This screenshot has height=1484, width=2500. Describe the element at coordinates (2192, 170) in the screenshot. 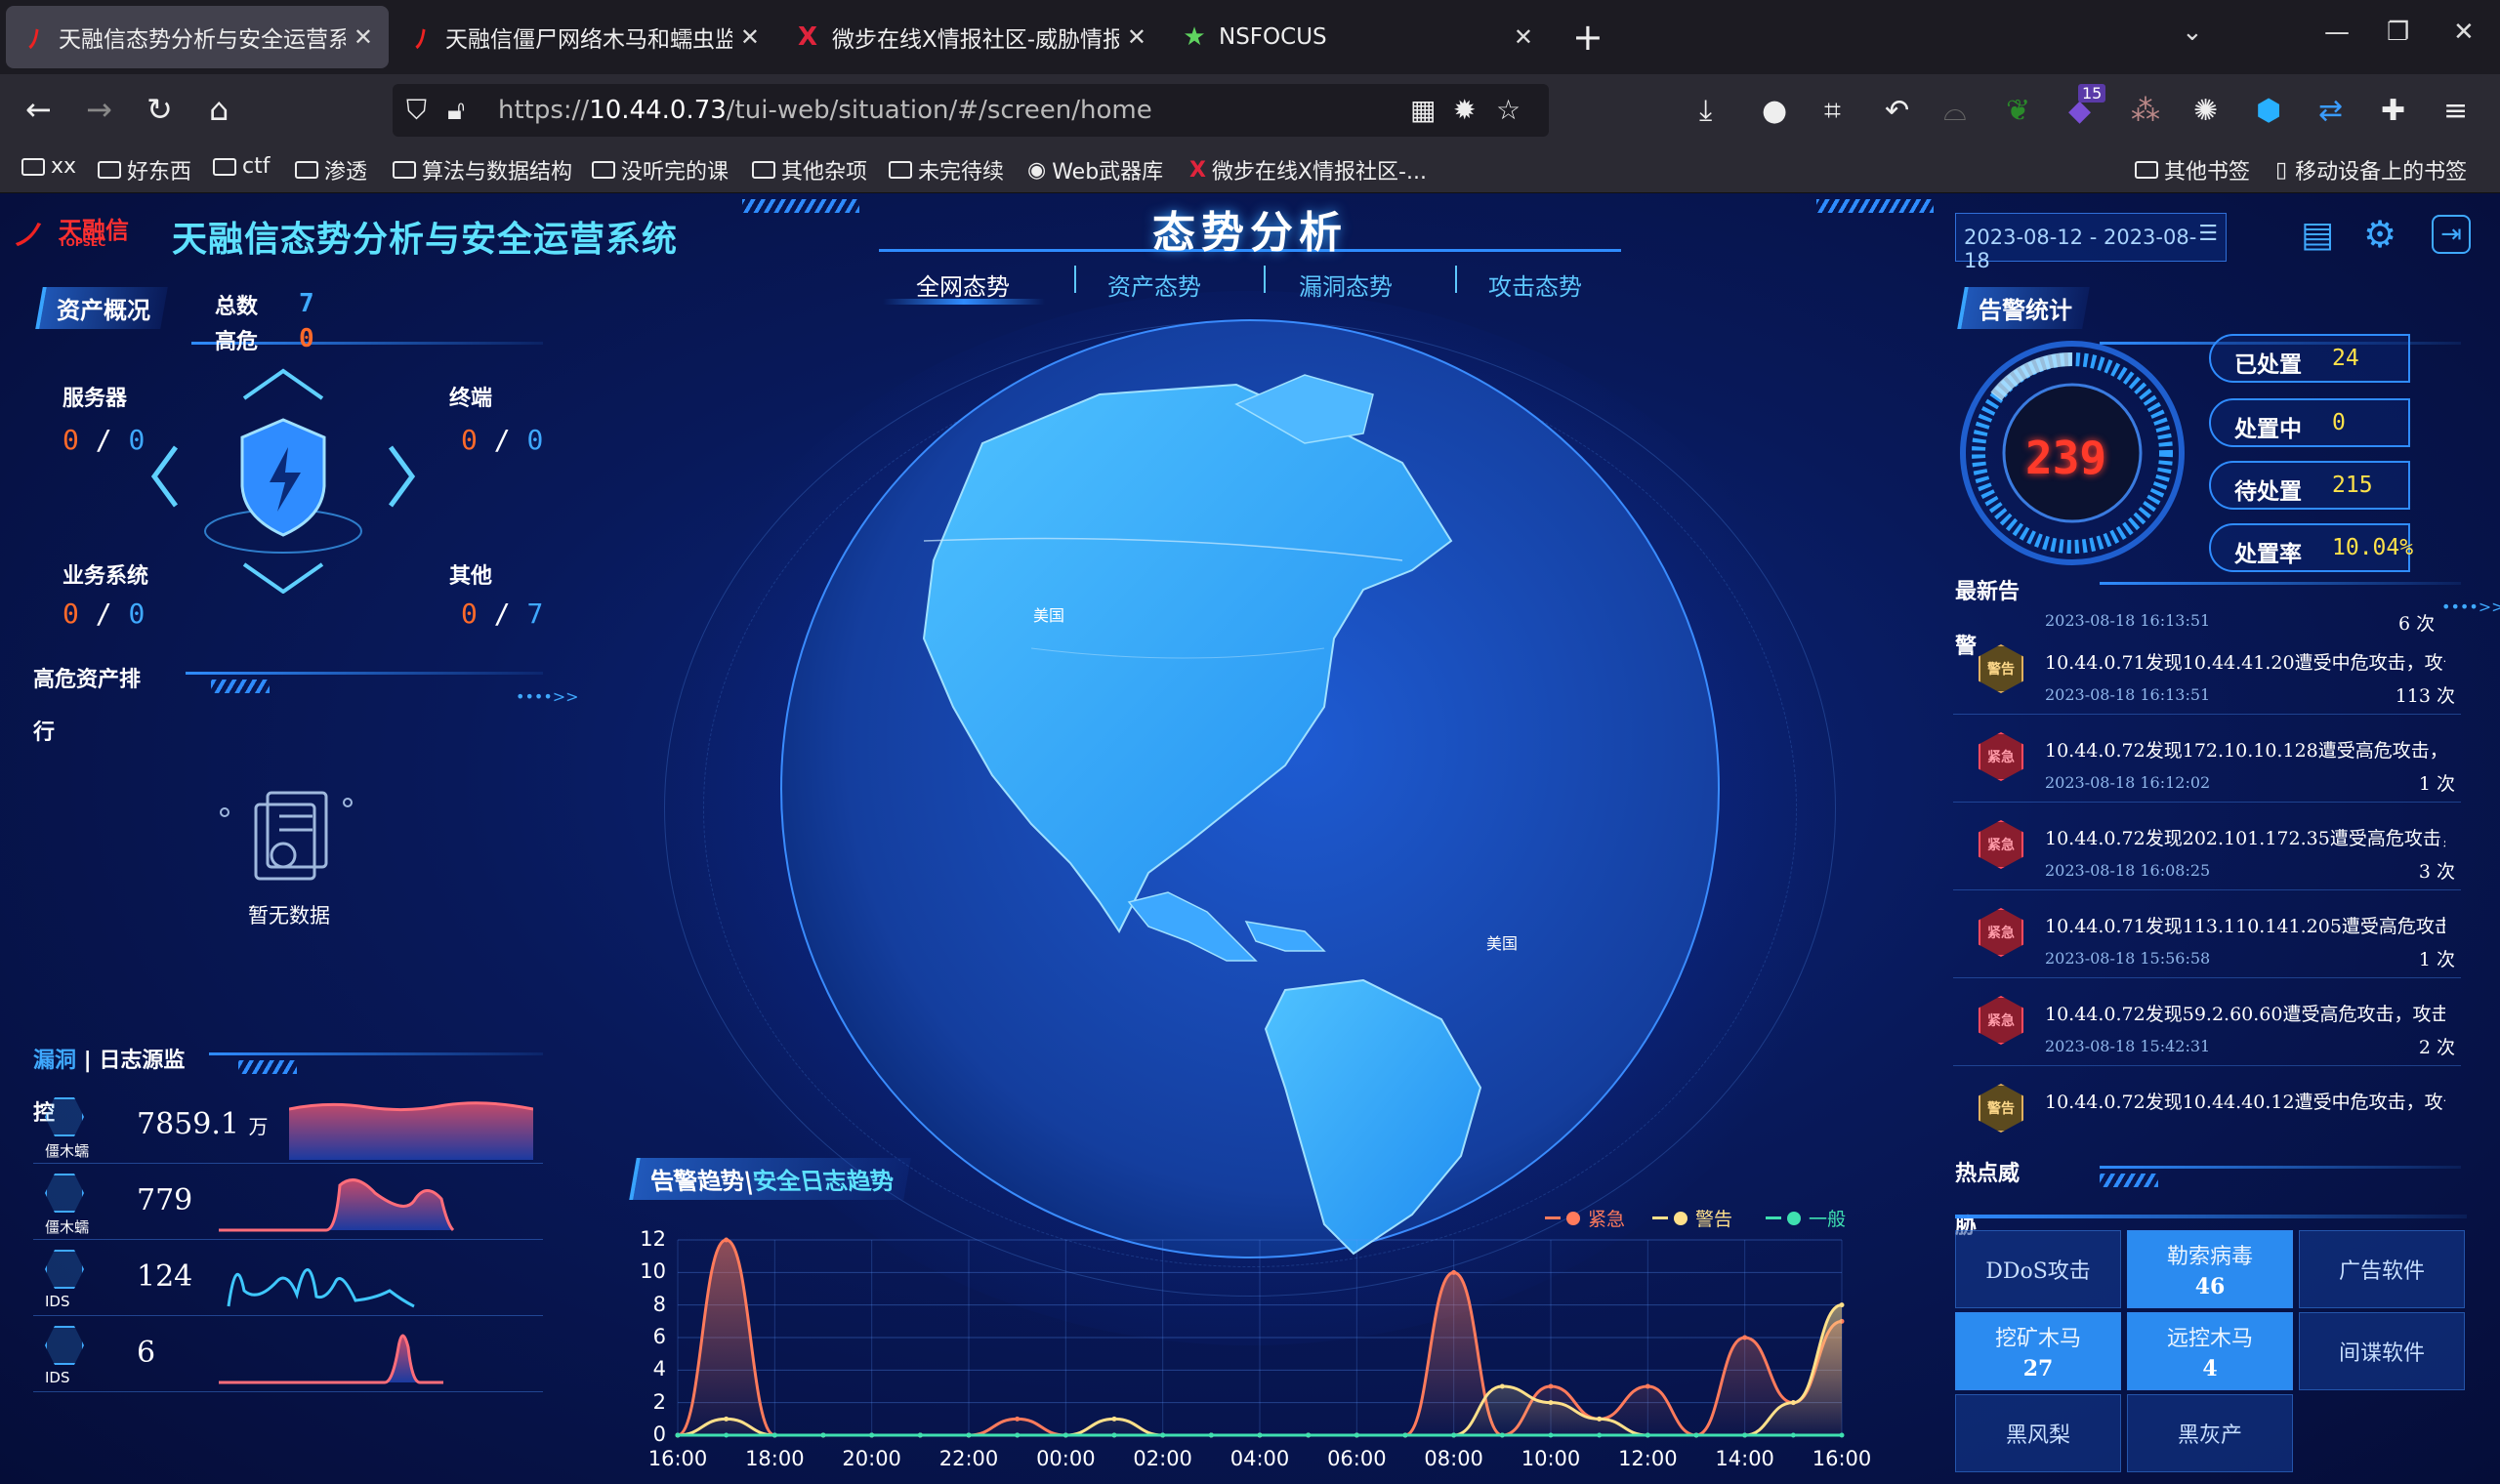

I see `bookmark-folder: 其他书签` at that location.